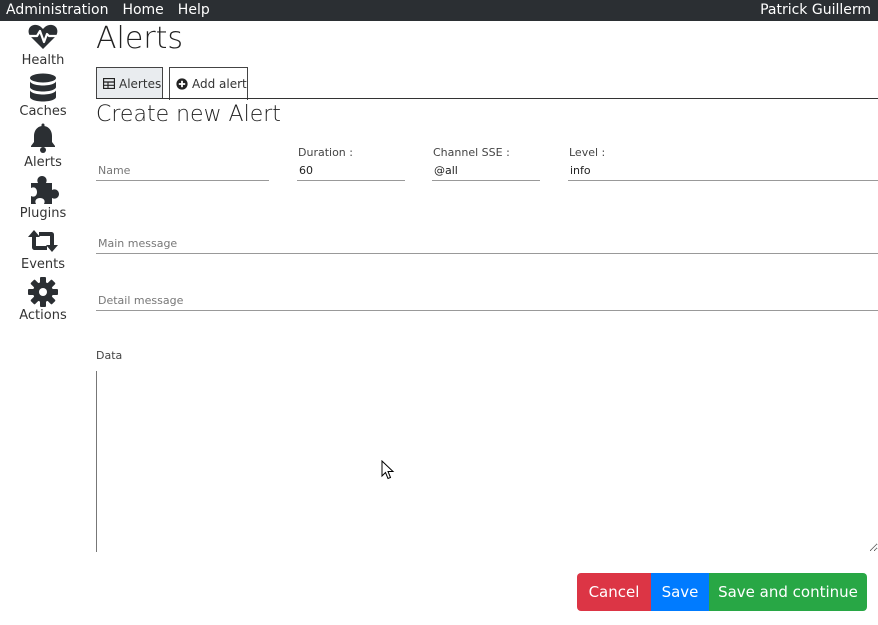 The height and width of the screenshot is (625, 878). Describe the element at coordinates (219, 84) in the screenshot. I see `tab-label: Add alert` at that location.